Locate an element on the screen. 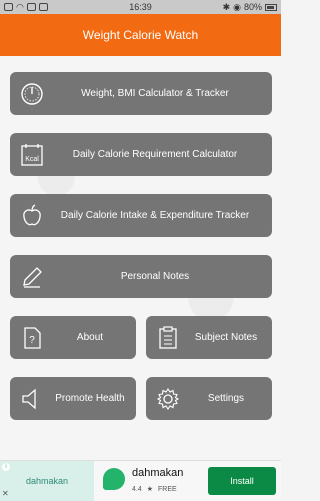 Image resolution: width=320 pixels, height=501 pixels. status-right-icons: ✱ ◉ 80% is located at coordinates (250, 7).